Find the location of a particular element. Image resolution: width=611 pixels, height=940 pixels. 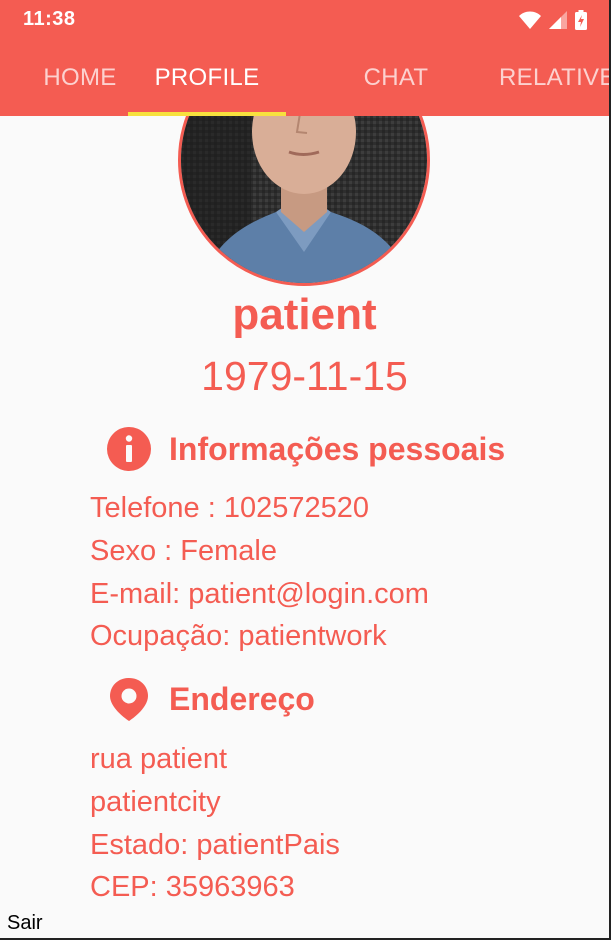

tab-relative: RELATIVE is located at coordinates (547, 78).